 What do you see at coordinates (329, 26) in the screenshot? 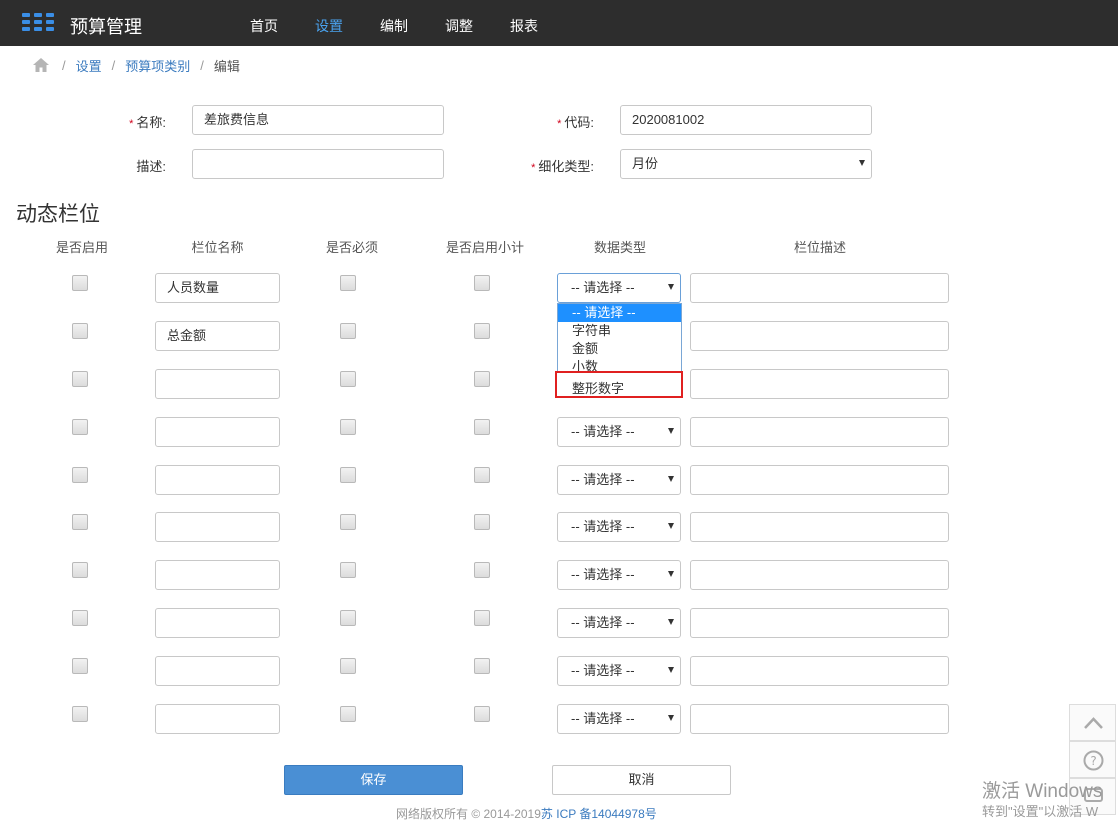
I see `nav-settings: 设置` at bounding box center [329, 26].